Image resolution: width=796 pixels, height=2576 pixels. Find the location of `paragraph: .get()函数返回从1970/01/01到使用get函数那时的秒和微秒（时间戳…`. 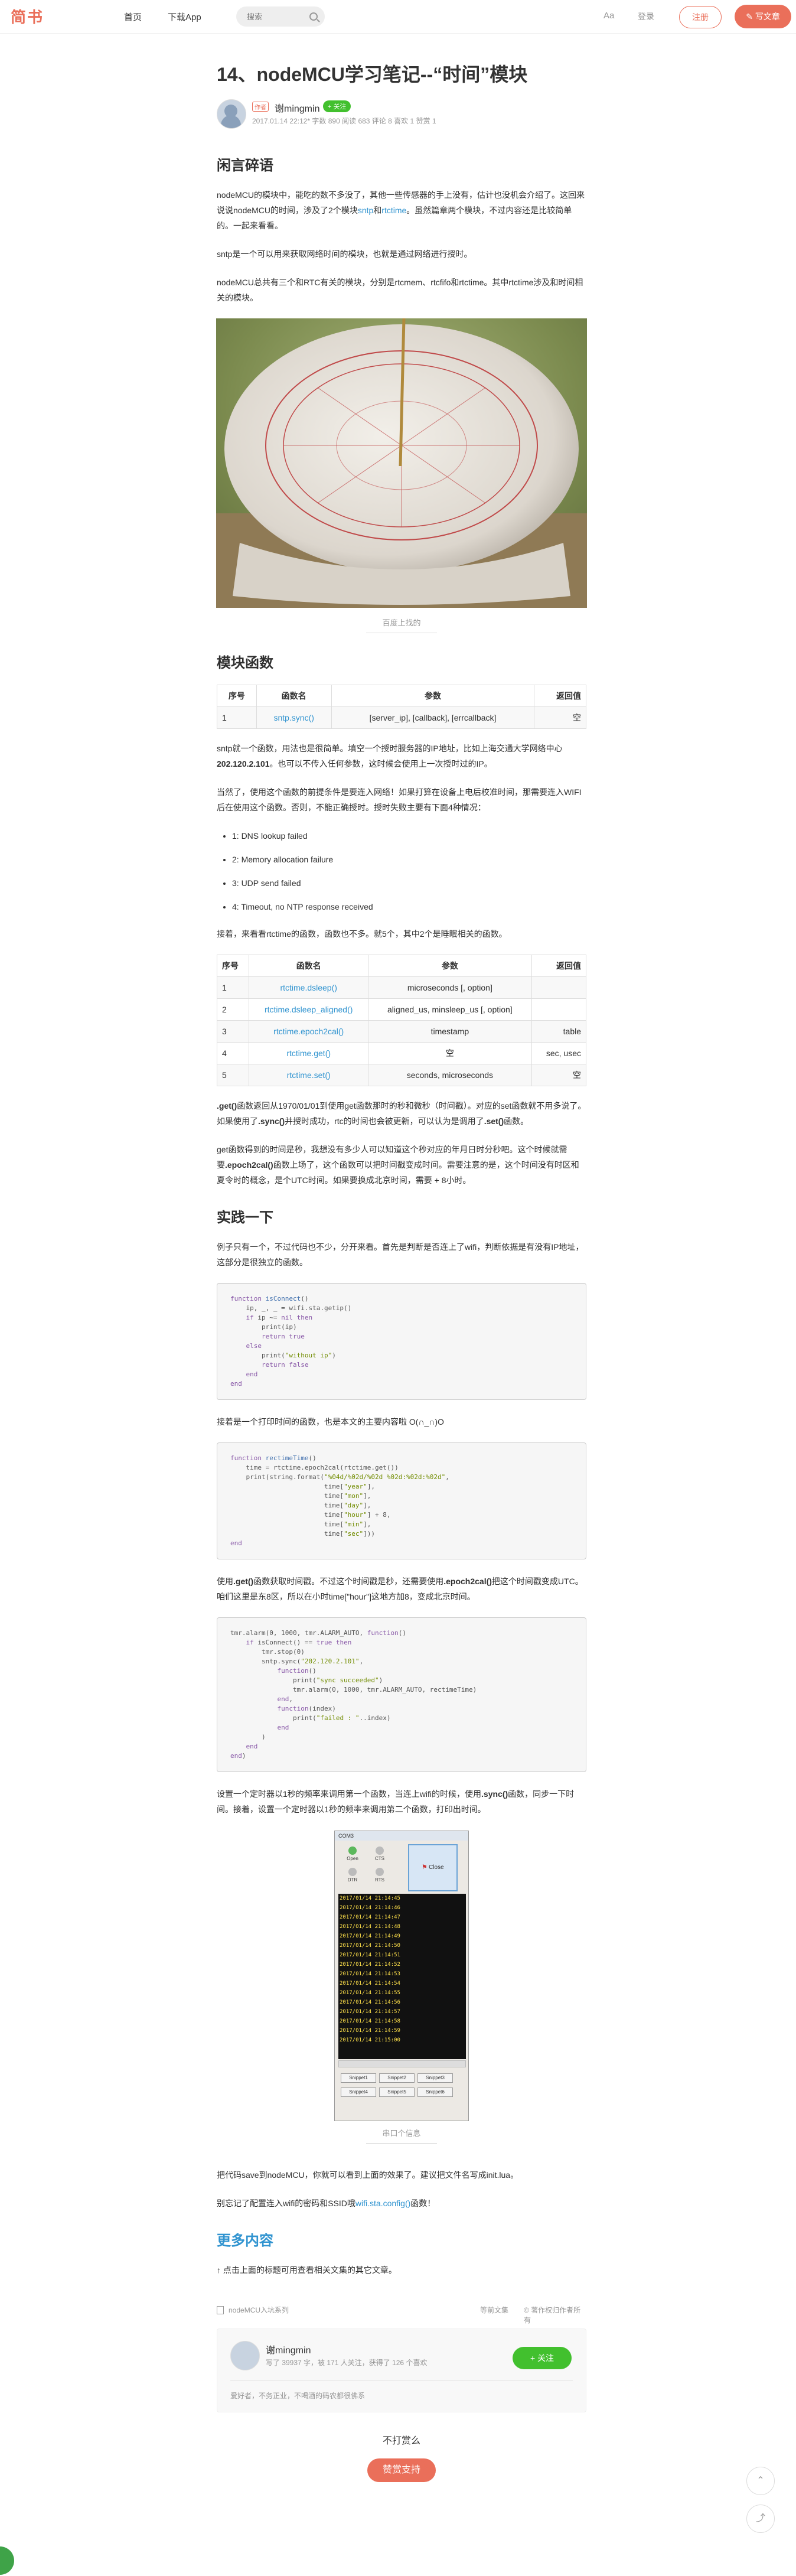

paragraph: .get()函数返回从1970/01/01到使用get函数那时的秒和微秒（时间戳… is located at coordinates (401, 1113).